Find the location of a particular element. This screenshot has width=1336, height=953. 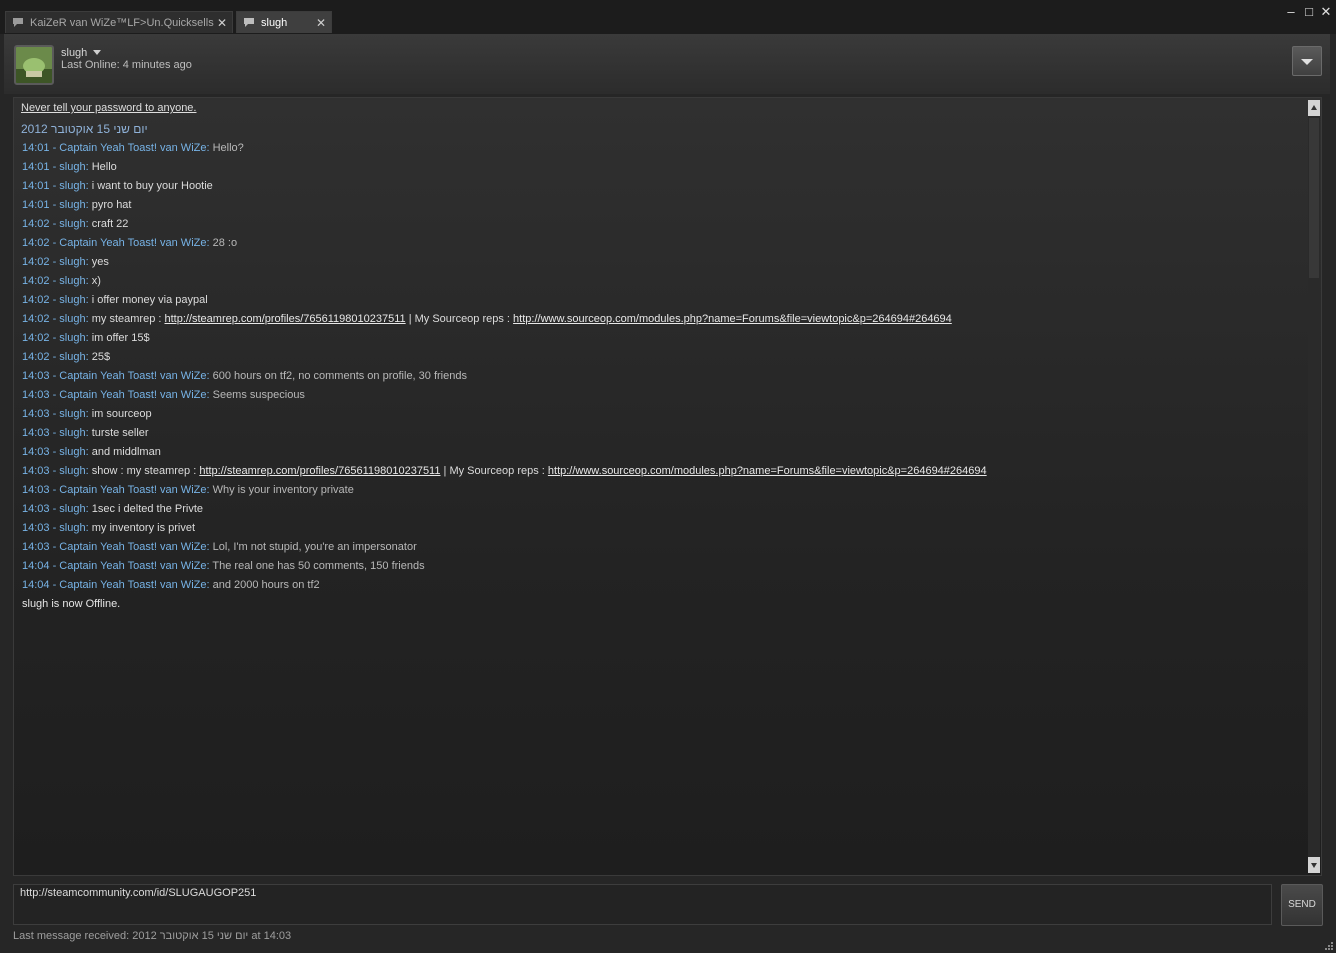

chat-message: 14:01 - slugh: Hello is located at coordinates (69, 167).